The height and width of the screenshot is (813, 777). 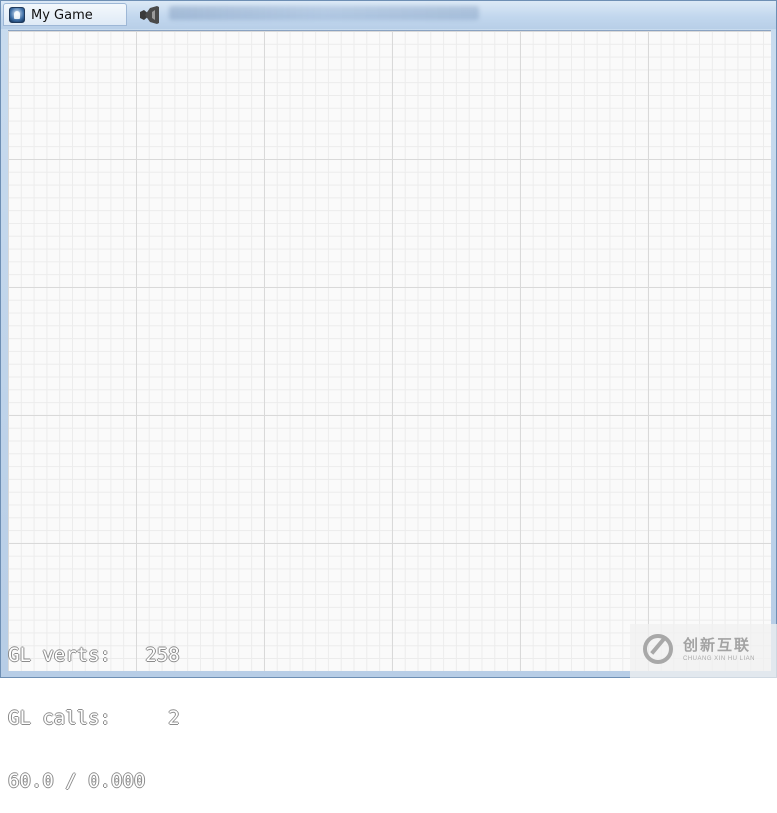 What do you see at coordinates (17, 15) in the screenshot?
I see `game-app-icon` at bounding box center [17, 15].